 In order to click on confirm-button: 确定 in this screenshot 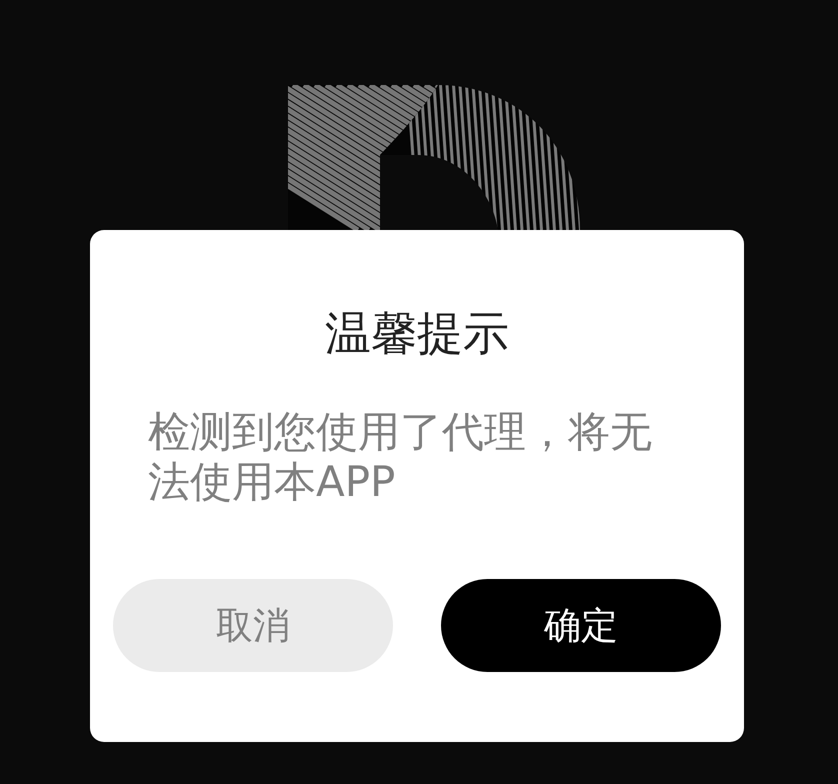, I will do `click(581, 625)`.